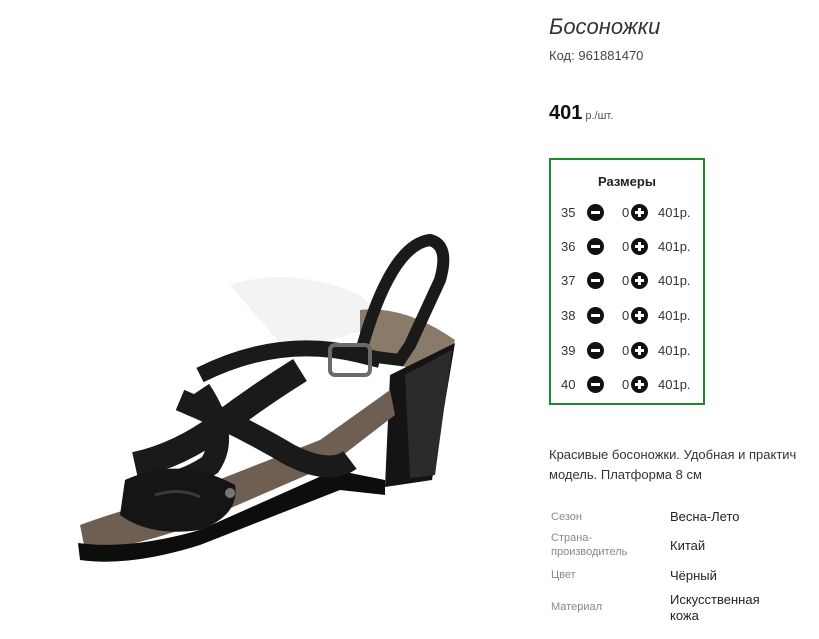  Describe the element at coordinates (715, 599) in the screenshot. I see `spec-value: Искусственная` at that location.